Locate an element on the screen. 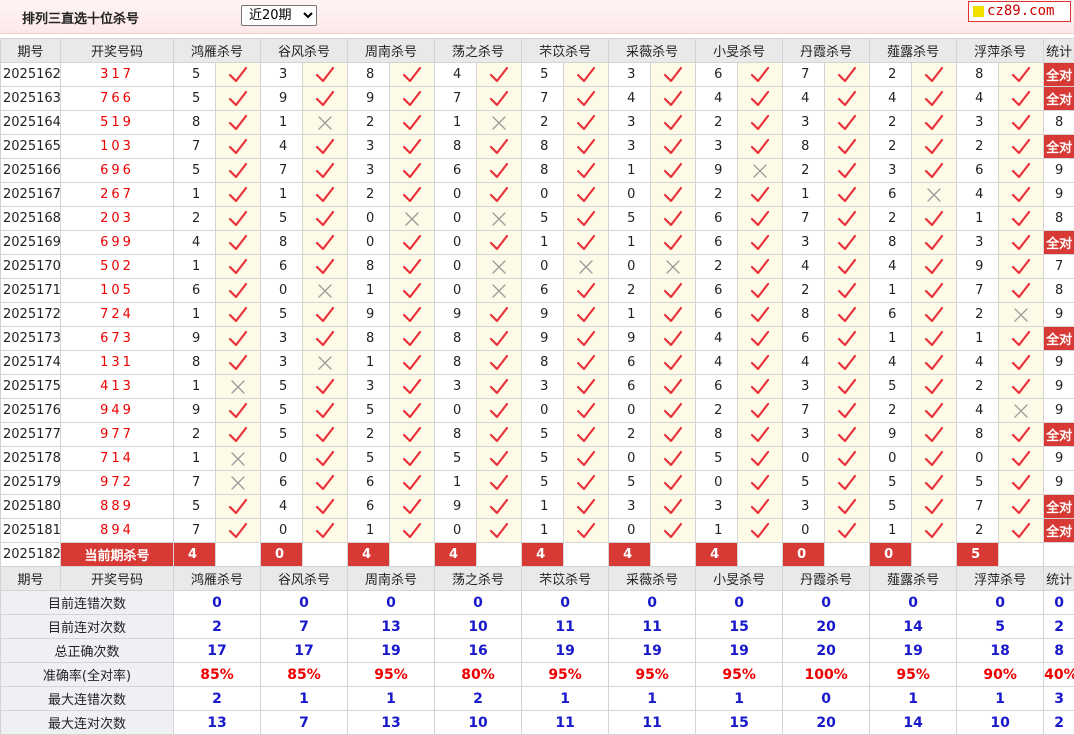 The image size is (1074, 735). site-logo: cz89.com is located at coordinates (1019, 11).